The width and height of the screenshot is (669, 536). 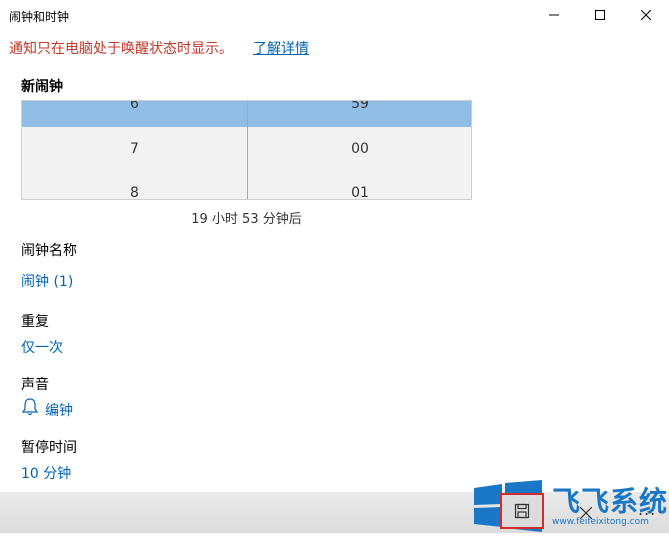 I want to click on sound-value: 编钟, so click(x=59, y=410).